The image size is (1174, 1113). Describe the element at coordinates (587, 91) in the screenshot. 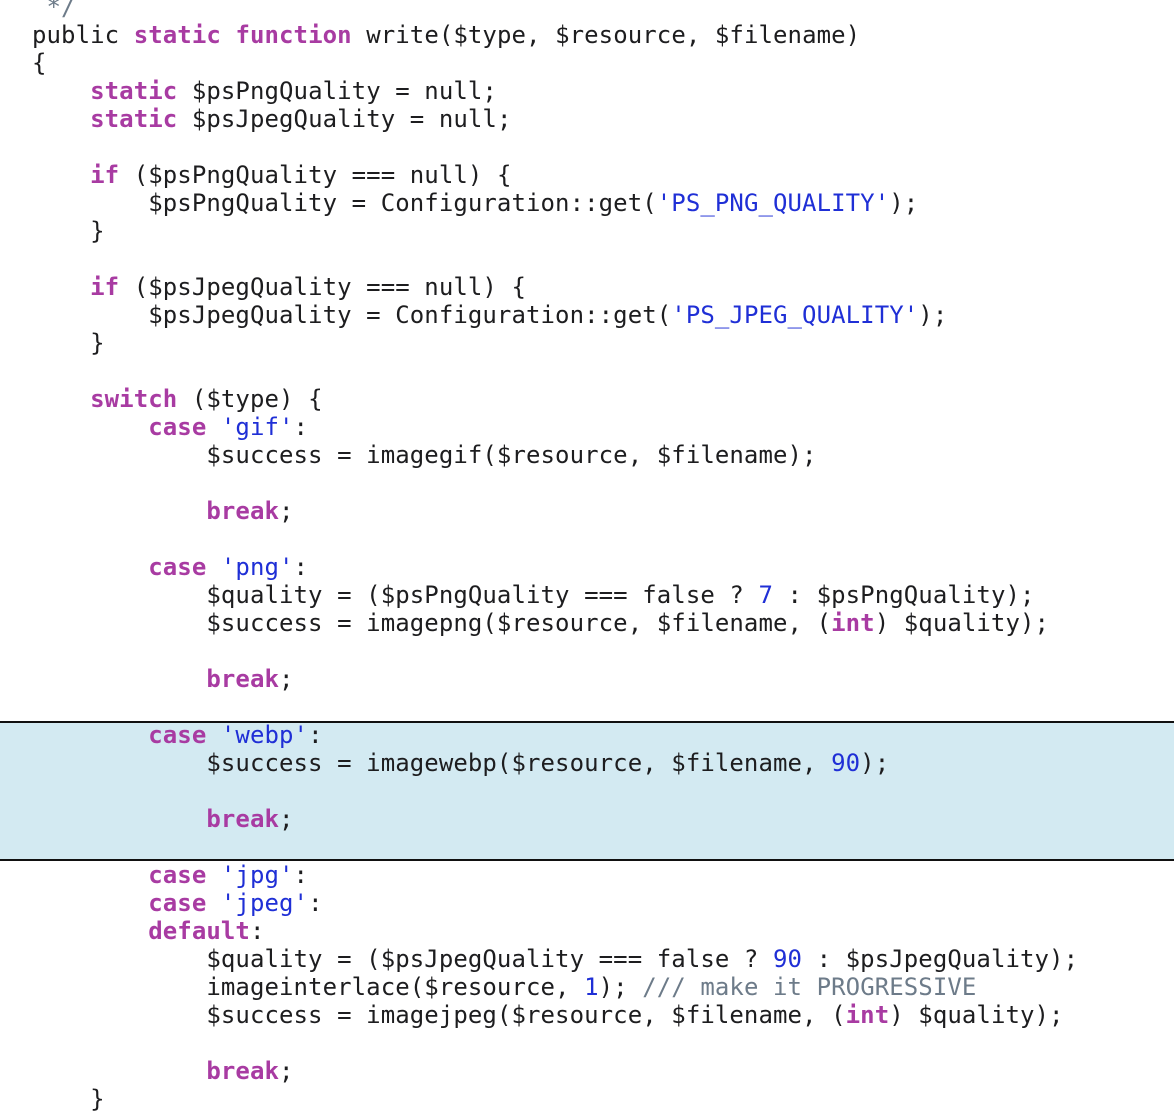

I see `code-line: static $psPngQuality = null;` at that location.